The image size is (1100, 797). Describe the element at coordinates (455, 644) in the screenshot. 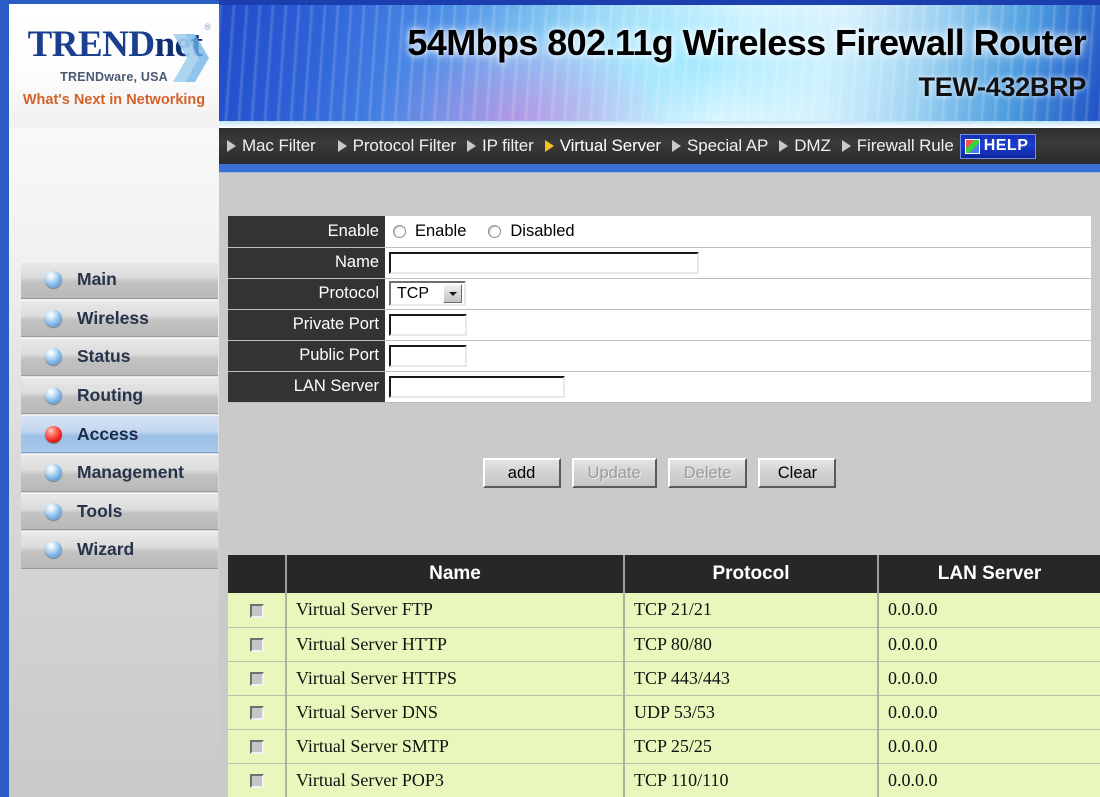

I see `cell-name: Virtual Server HTTP` at that location.